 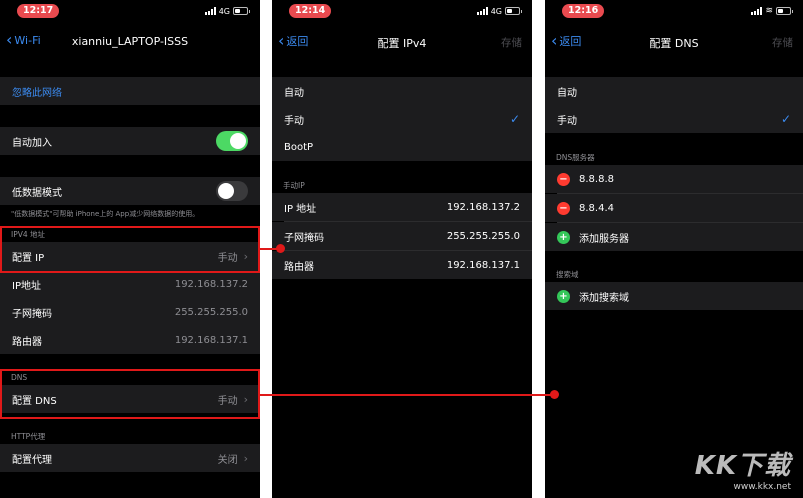 I want to click on page-title: xianniu_LAPTOP-ISSS, so click(x=130, y=41).